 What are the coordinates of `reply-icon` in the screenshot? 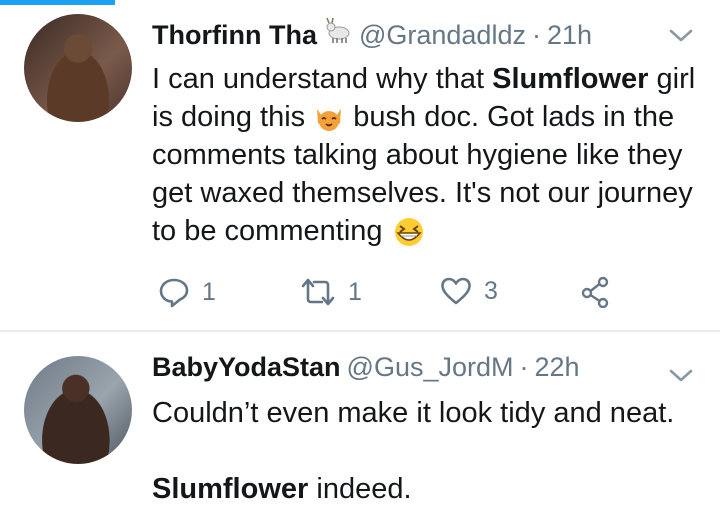 It's located at (174, 293).